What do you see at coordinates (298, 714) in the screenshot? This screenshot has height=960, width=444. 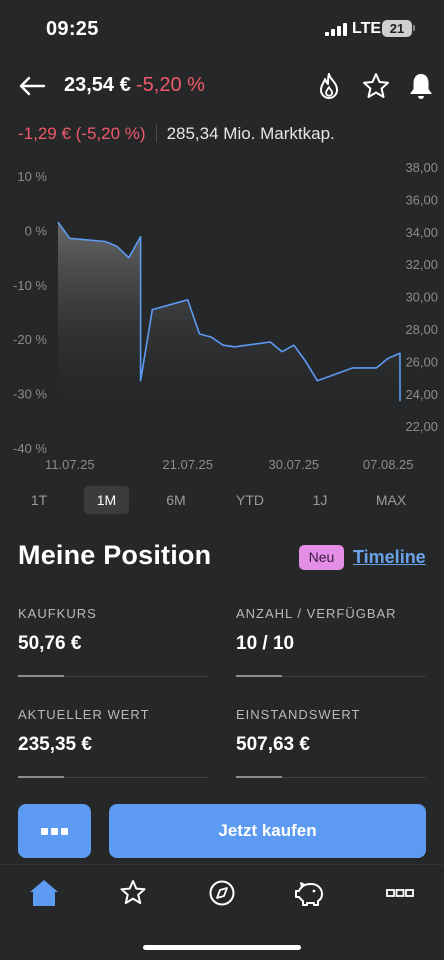 I see `stat-label: EINSTANDSWERT` at bounding box center [298, 714].